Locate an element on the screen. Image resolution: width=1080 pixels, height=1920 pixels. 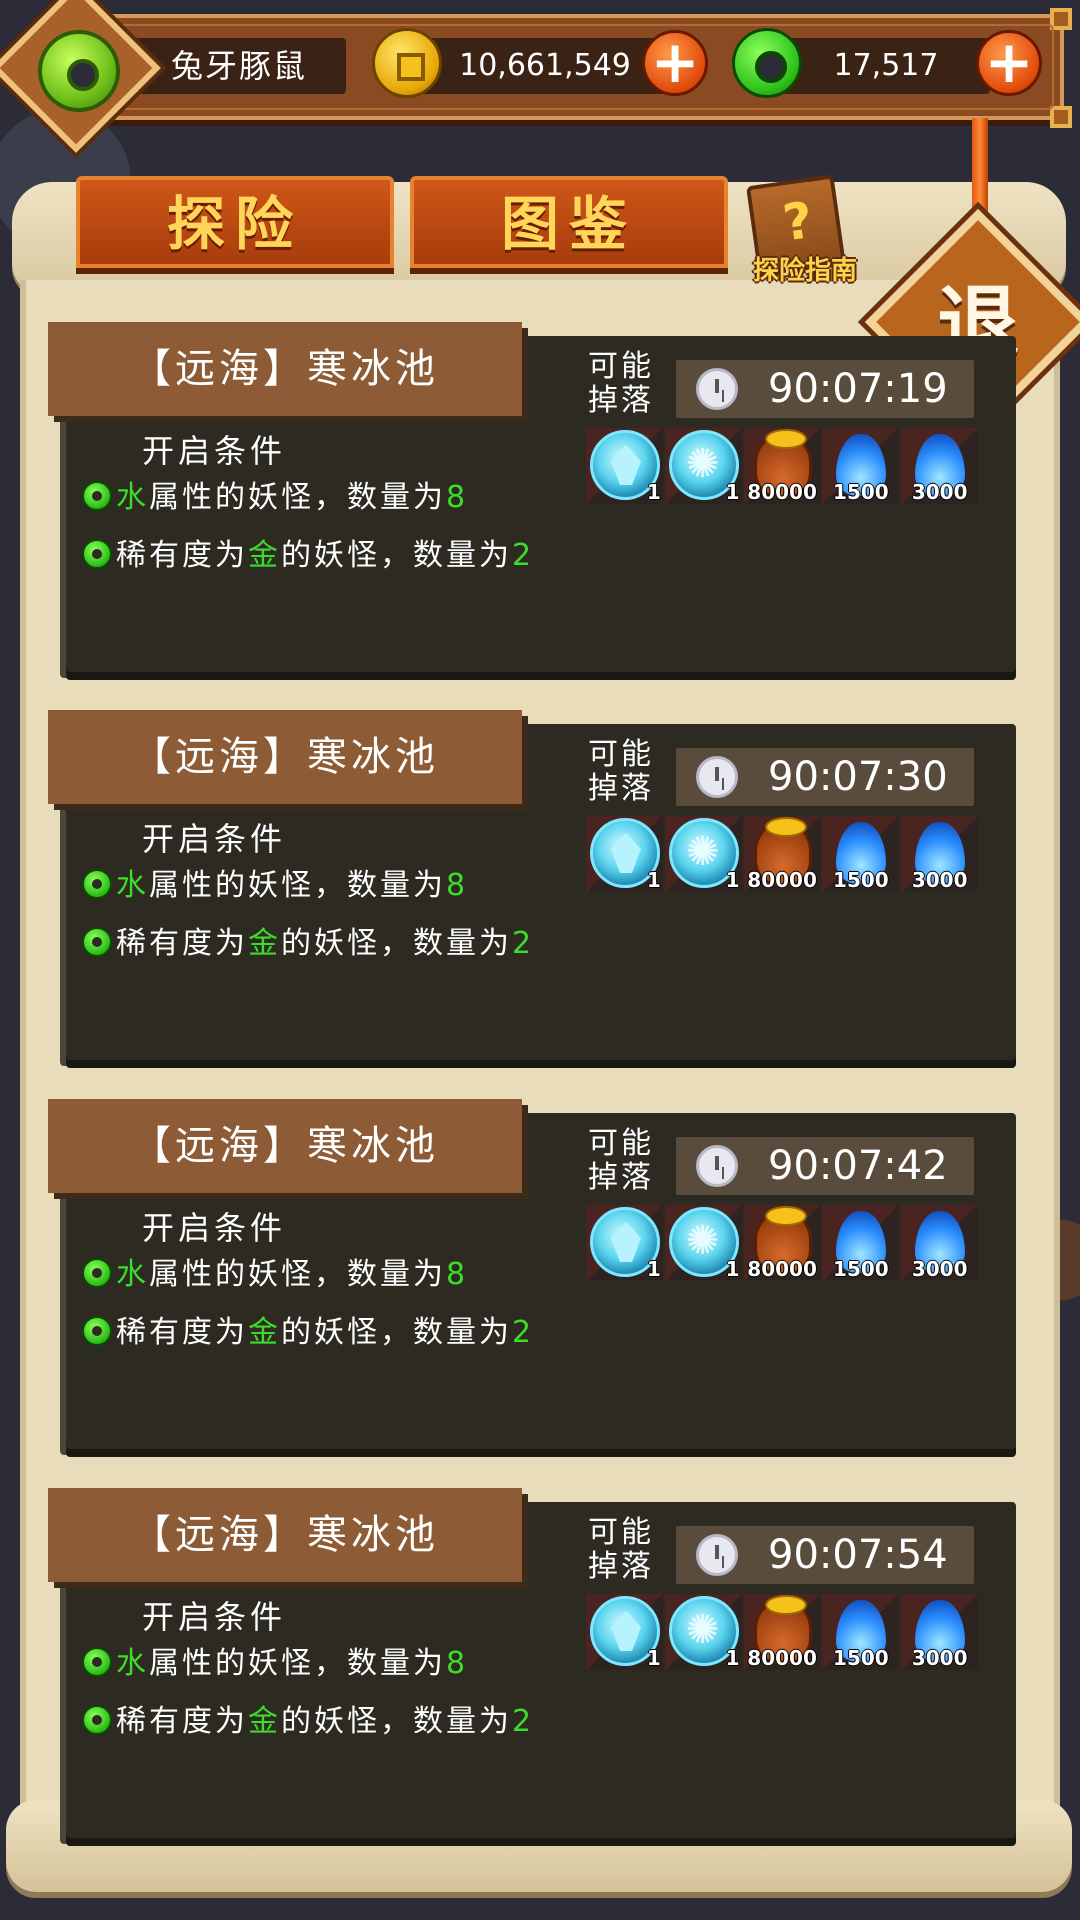
timer-value: 90:07:54 is located at coordinates (858, 1555).